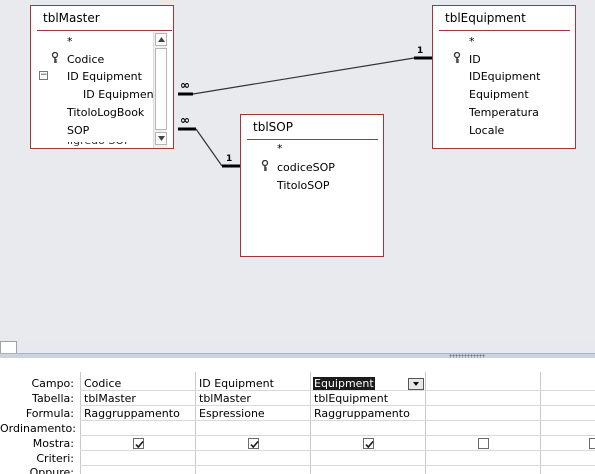 The image size is (595, 474). What do you see at coordinates (344, 383) in the screenshot?
I see `campo-cell-selected: Equipment` at bounding box center [344, 383].